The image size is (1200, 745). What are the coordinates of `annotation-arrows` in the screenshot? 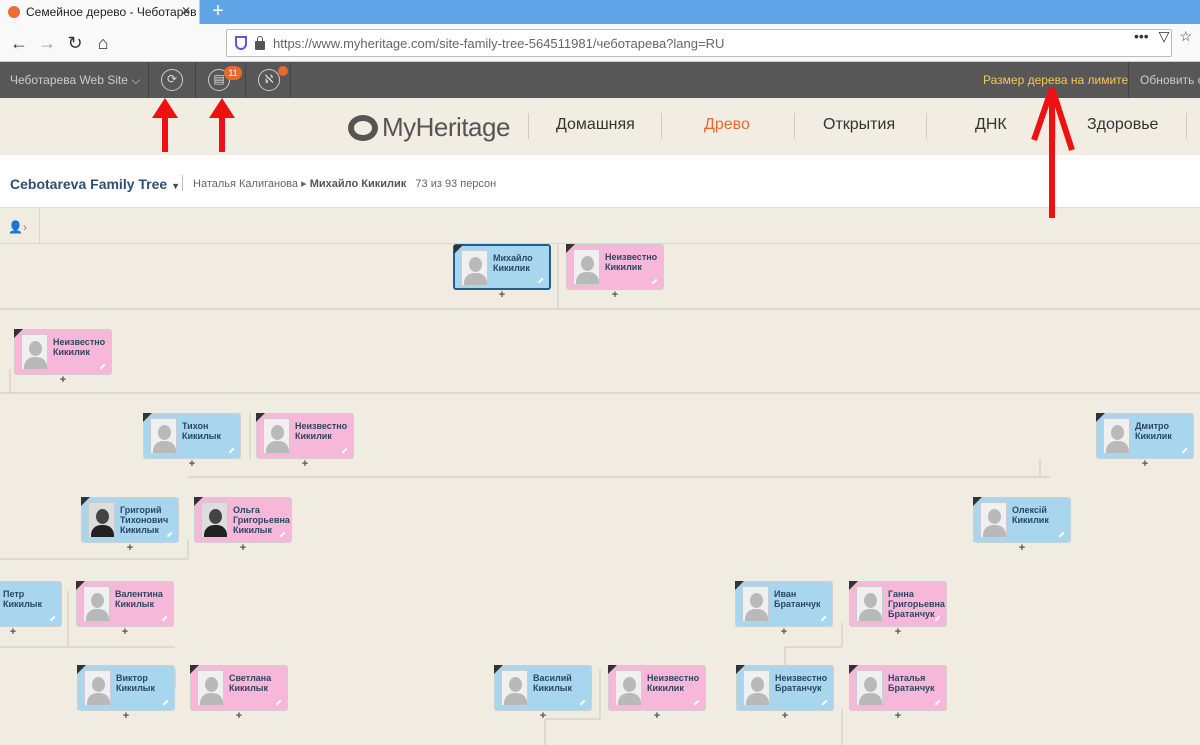 It's located at (613, 152).